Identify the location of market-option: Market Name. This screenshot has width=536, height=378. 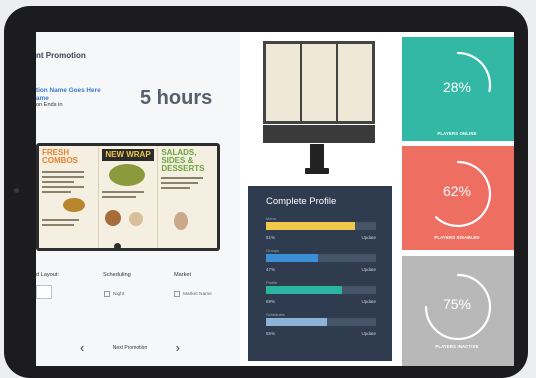
(193, 294).